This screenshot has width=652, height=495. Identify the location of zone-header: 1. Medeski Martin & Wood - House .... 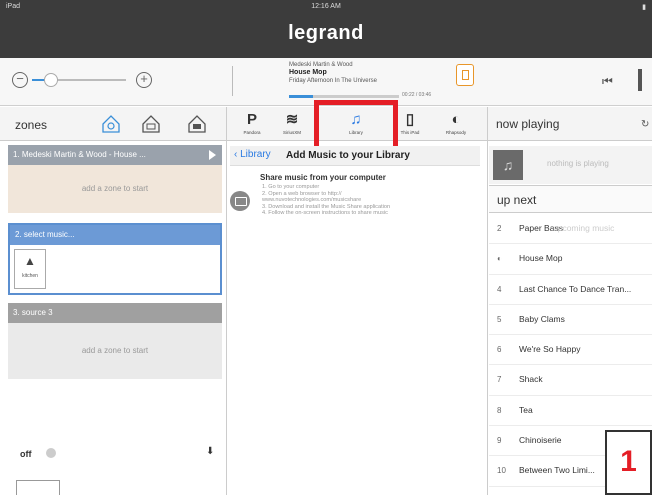
(115, 155).